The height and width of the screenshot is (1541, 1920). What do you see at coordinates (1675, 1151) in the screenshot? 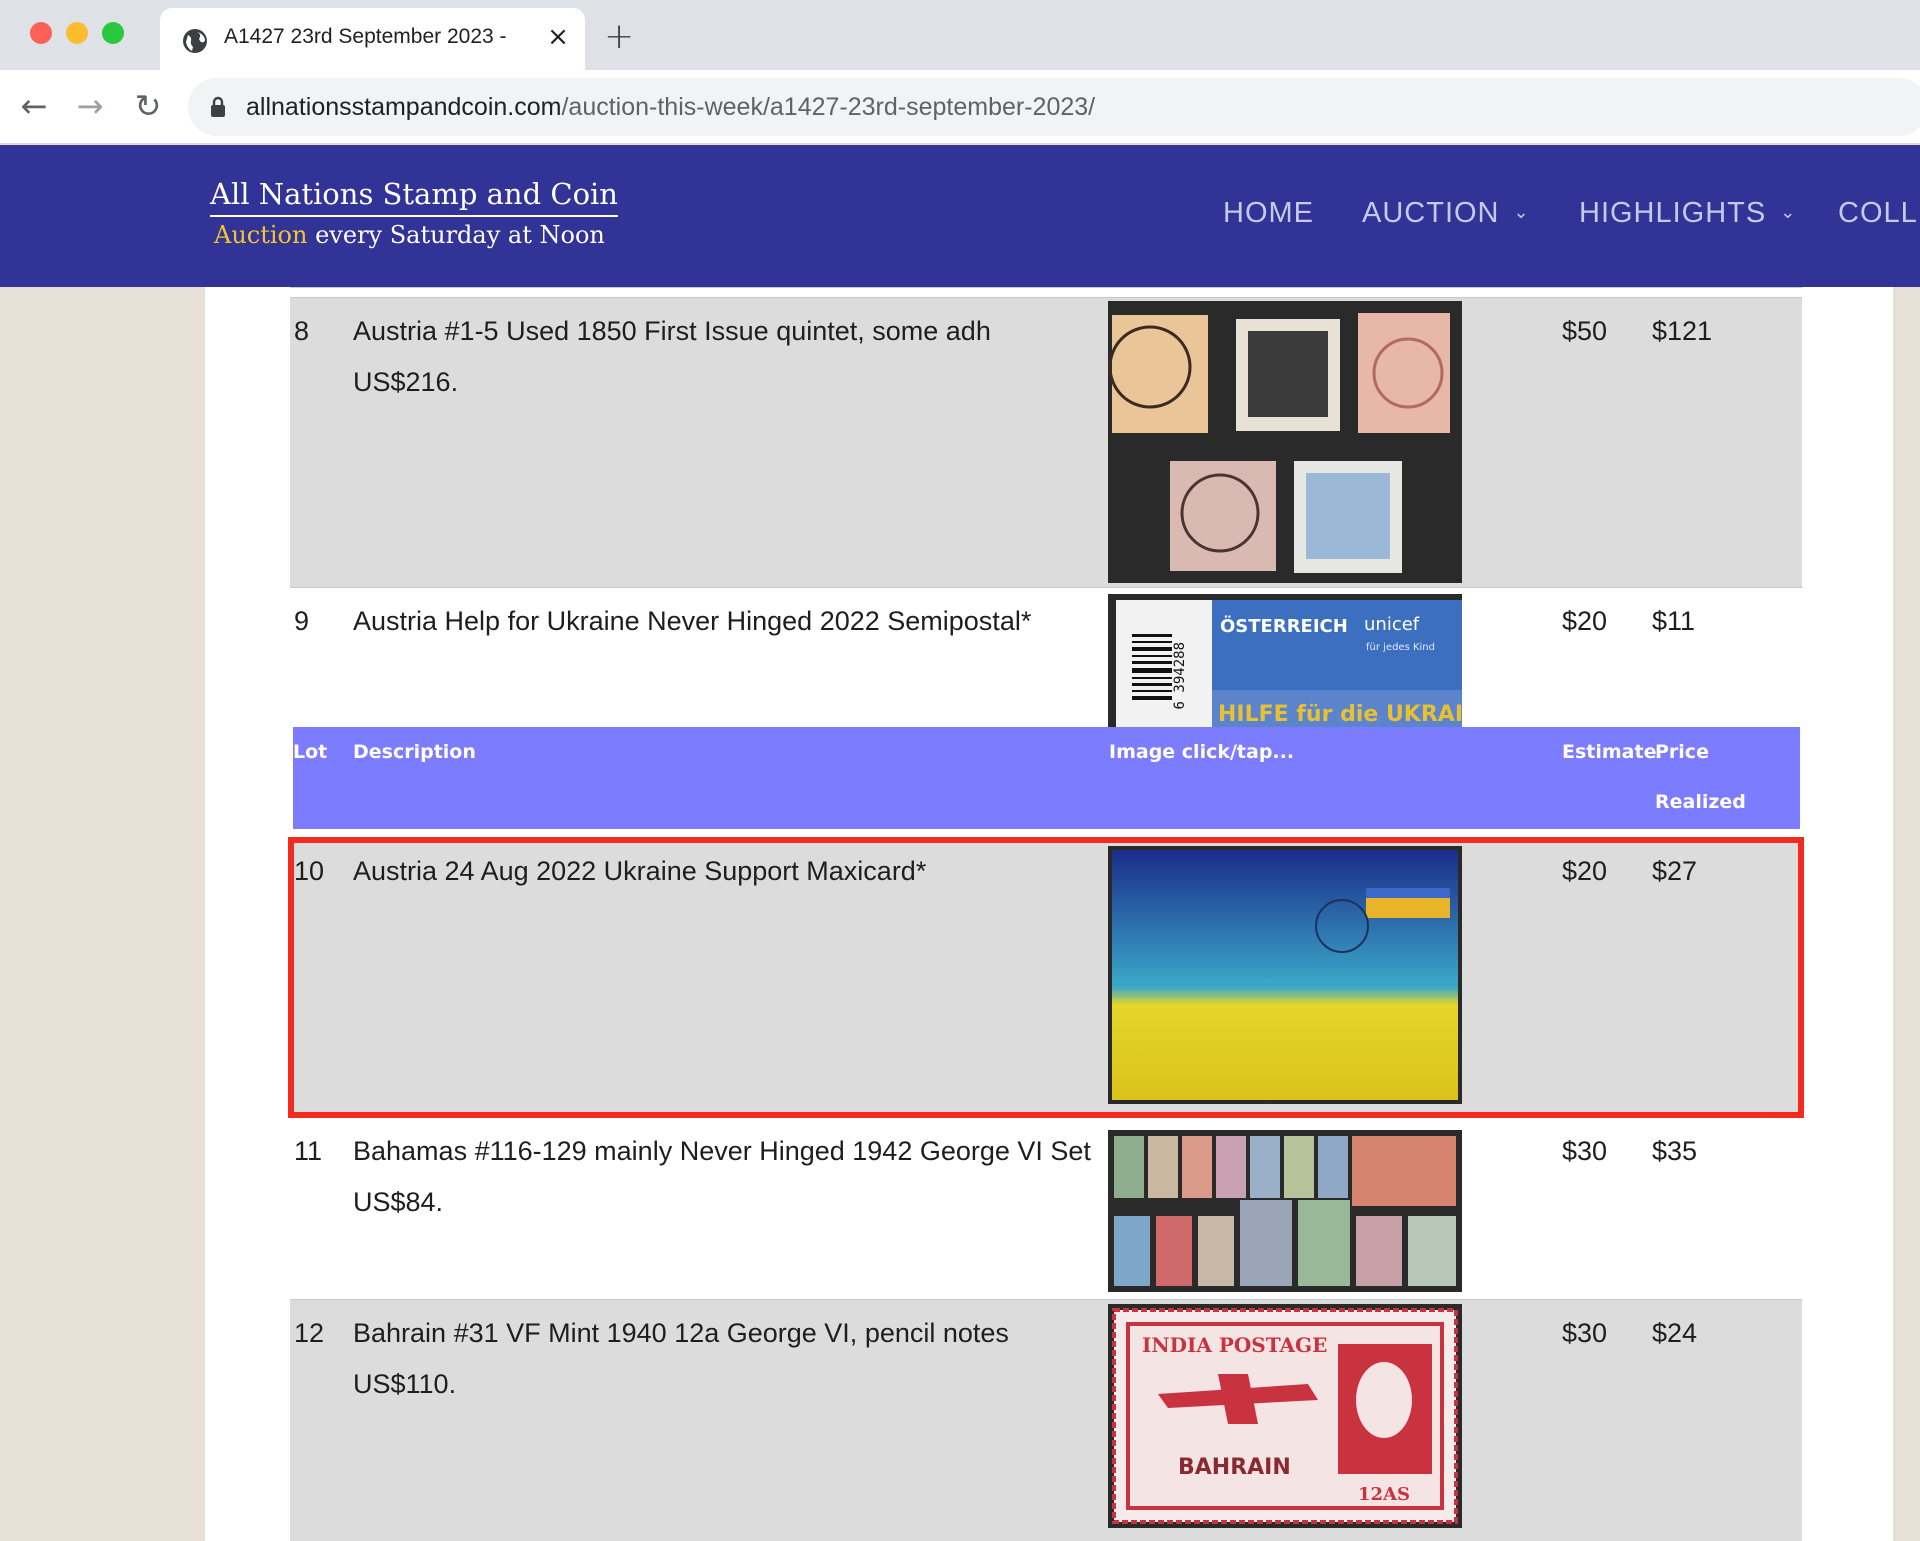
I see `lot-price-realized: $35` at bounding box center [1675, 1151].